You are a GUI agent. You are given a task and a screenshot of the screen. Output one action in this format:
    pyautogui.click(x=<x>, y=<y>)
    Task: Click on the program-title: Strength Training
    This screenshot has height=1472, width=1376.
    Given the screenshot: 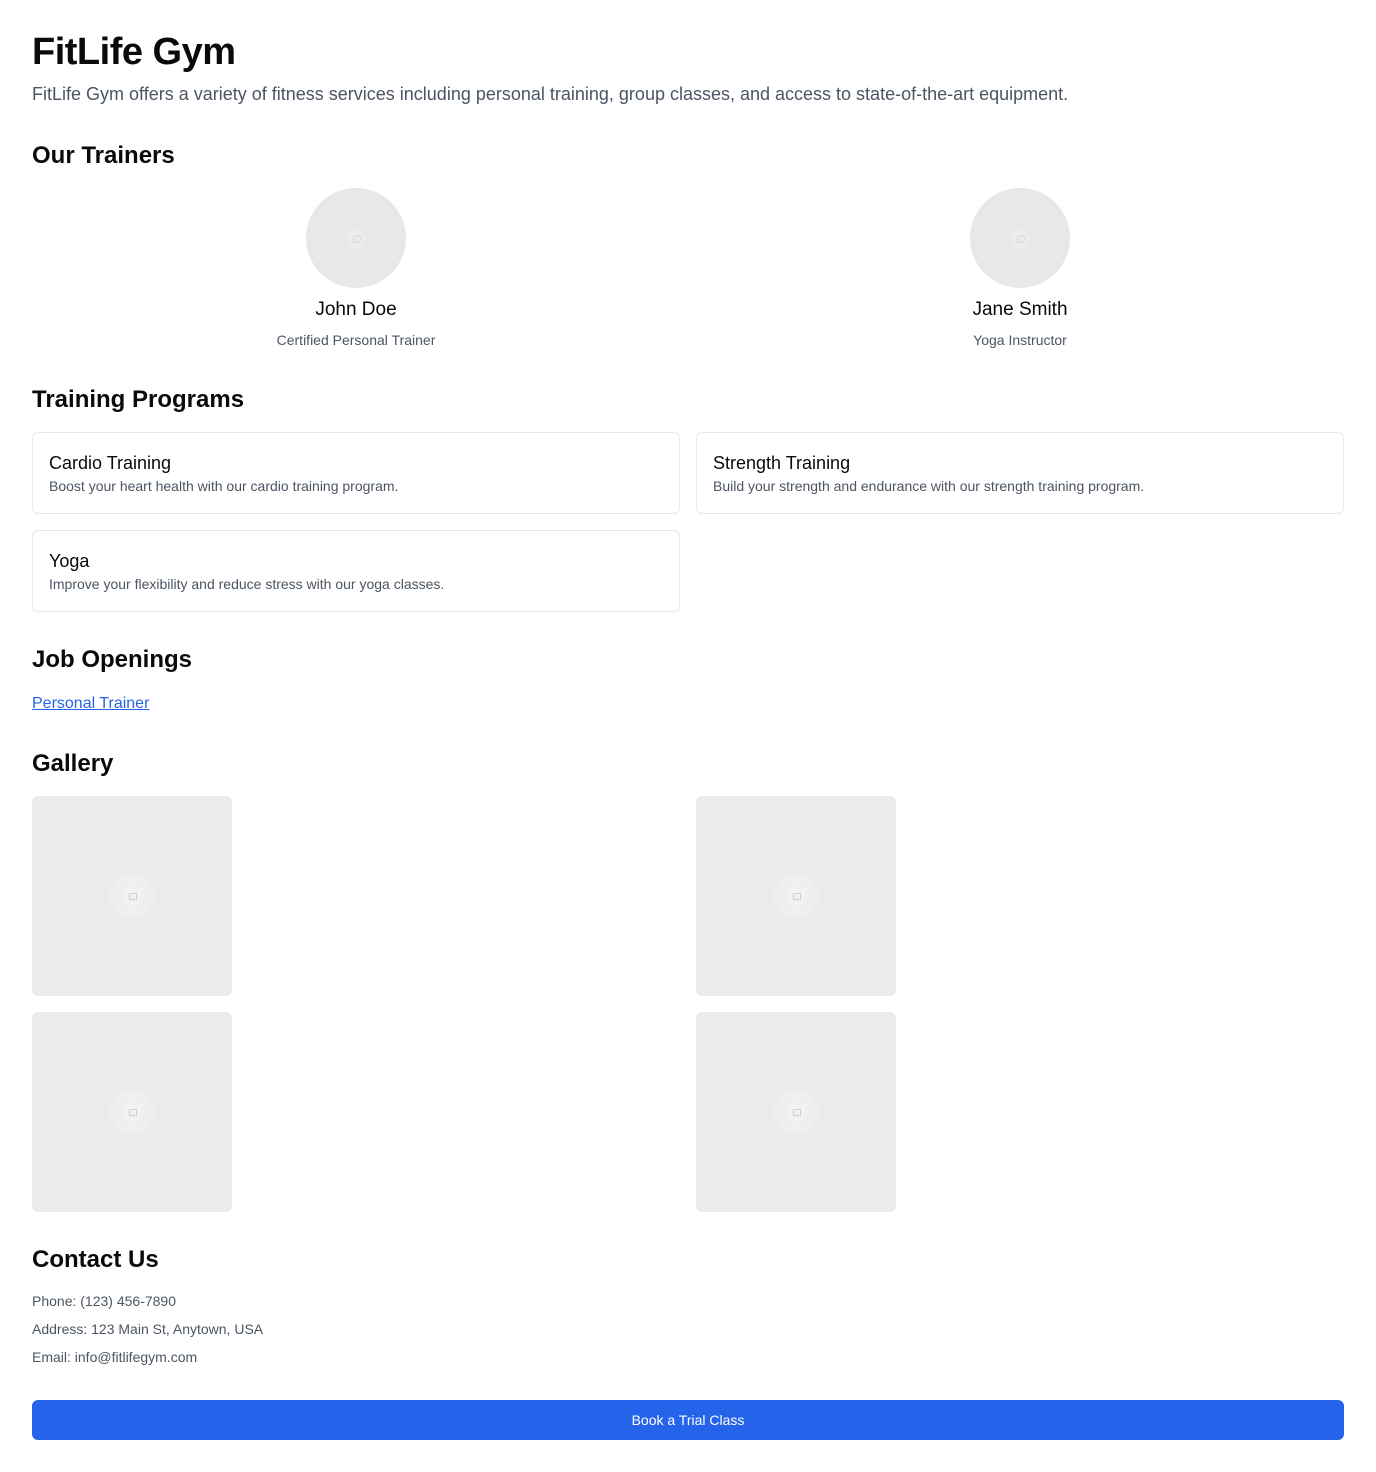 What is the action you would take?
    pyautogui.click(x=782, y=463)
    